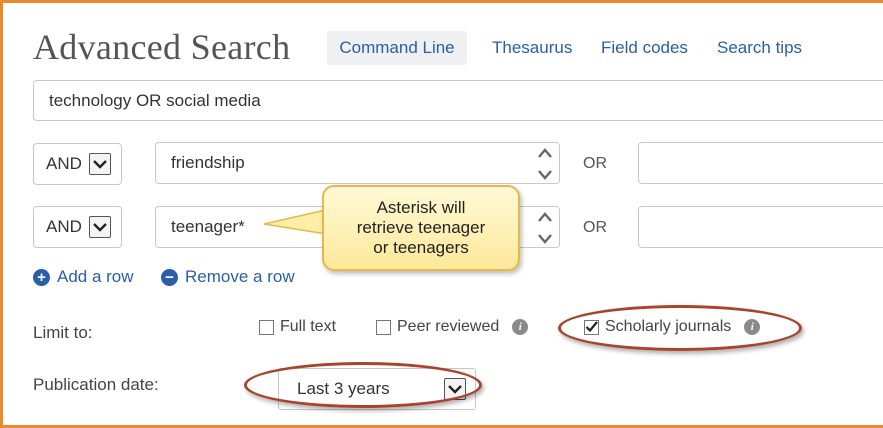 The width and height of the screenshot is (883, 428). What do you see at coordinates (155, 100) in the screenshot?
I see `main-query-value: technology OR social media` at bounding box center [155, 100].